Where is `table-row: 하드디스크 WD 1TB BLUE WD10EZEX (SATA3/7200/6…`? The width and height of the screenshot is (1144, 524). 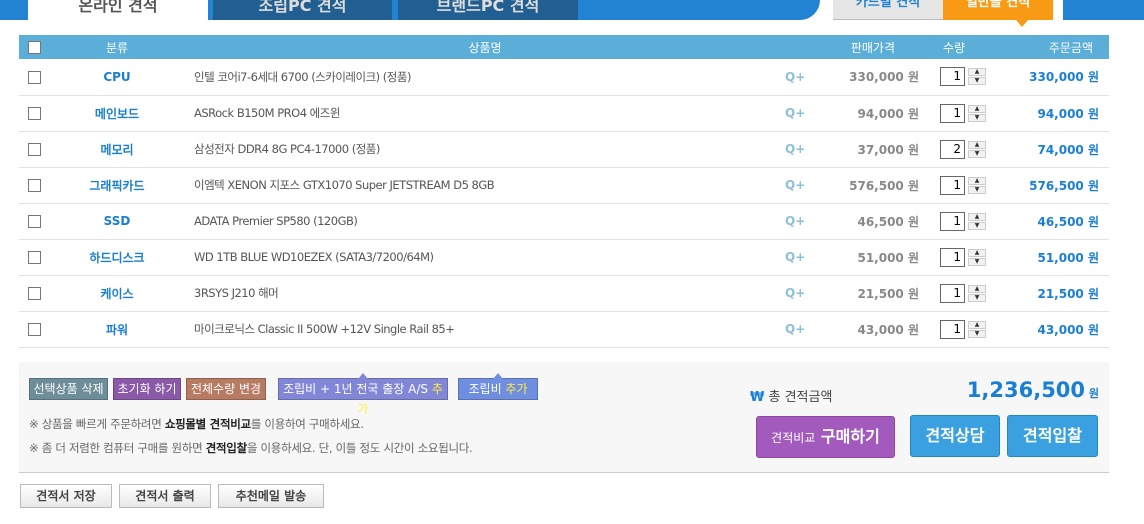
table-row: 하드디스크 WD 1TB BLUE WD10EZEX (SATA3/7200/6… is located at coordinates (564, 257).